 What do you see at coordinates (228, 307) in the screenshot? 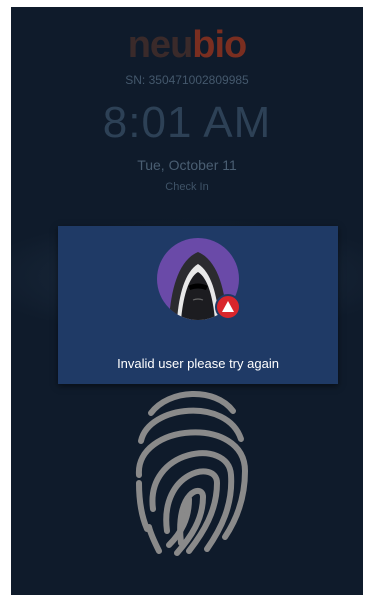
I see `warning-icon` at bounding box center [228, 307].